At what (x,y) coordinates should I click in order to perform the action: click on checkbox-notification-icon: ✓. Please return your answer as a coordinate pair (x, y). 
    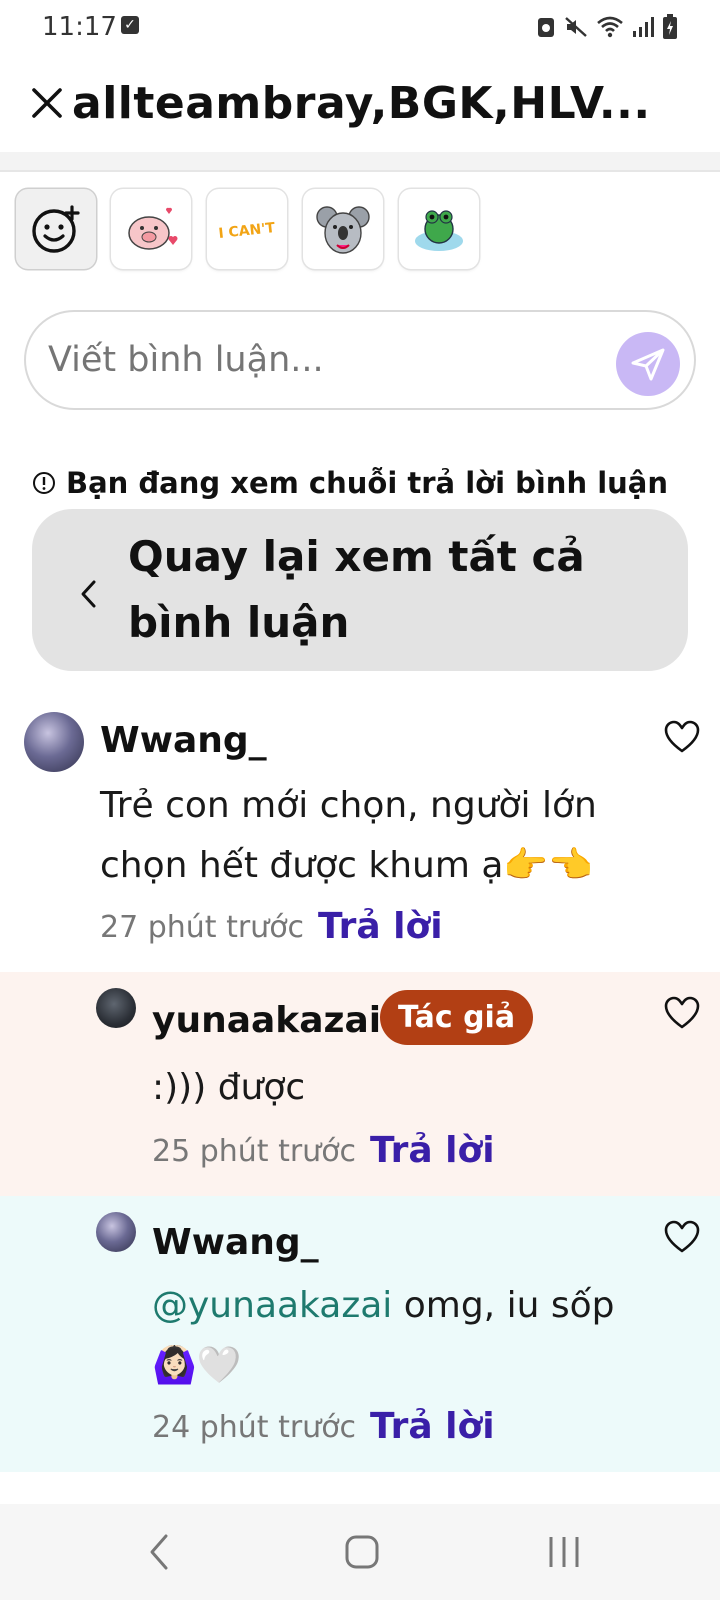
    Looking at the image, I should click on (130, 25).